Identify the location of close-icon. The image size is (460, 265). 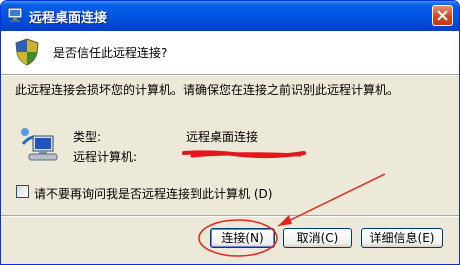
(442, 15).